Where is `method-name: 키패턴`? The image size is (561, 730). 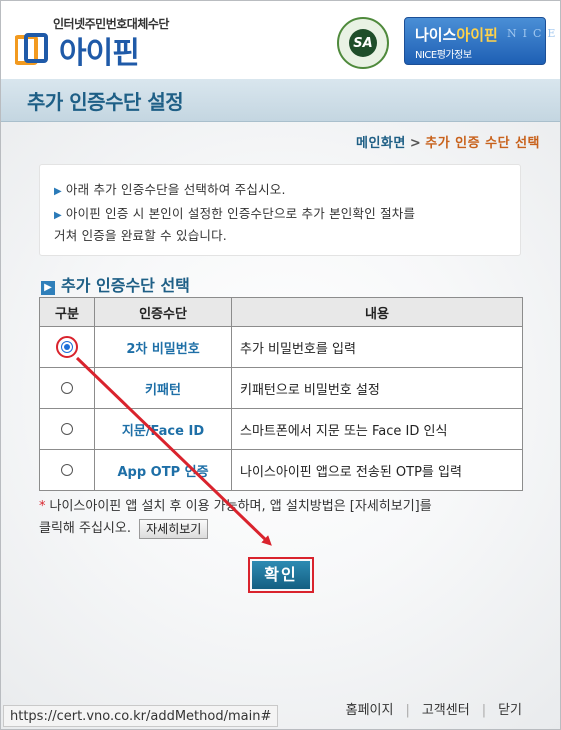 method-name: 키패턴 is located at coordinates (163, 388).